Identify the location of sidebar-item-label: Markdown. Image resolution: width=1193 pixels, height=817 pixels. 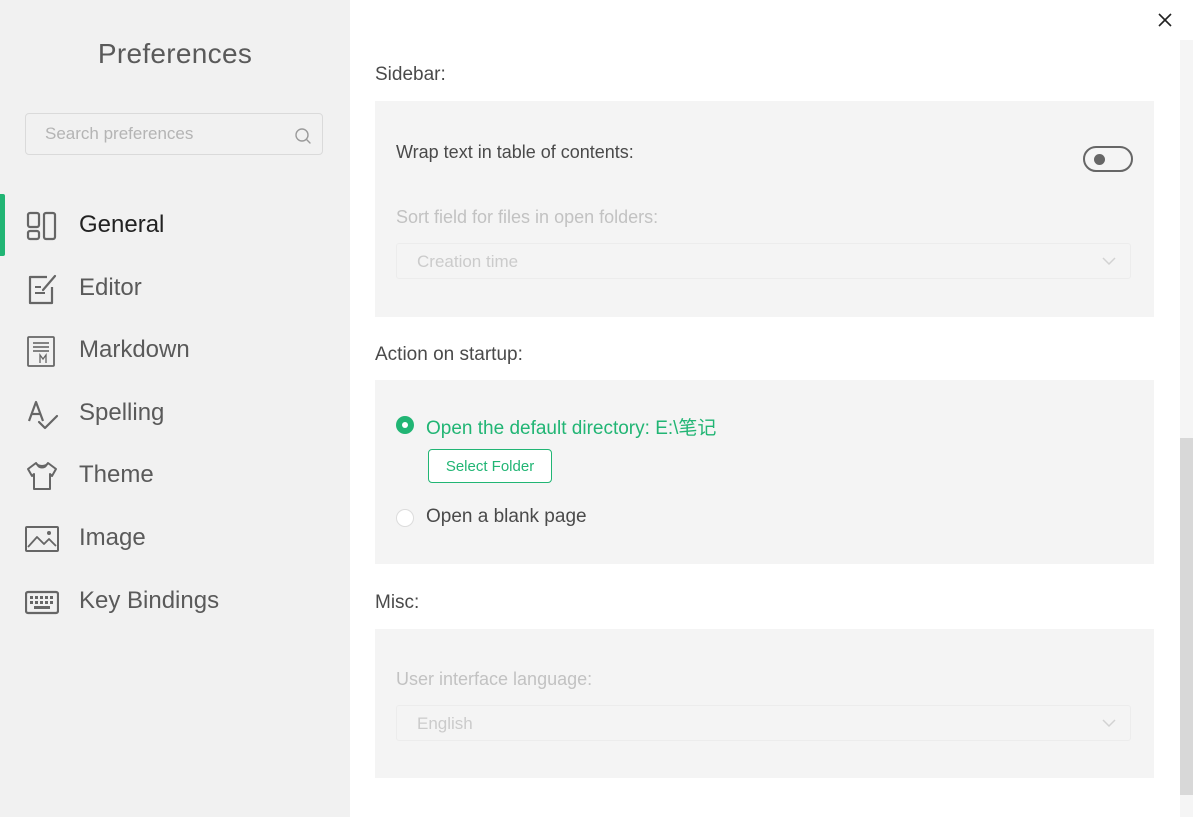
(134, 350).